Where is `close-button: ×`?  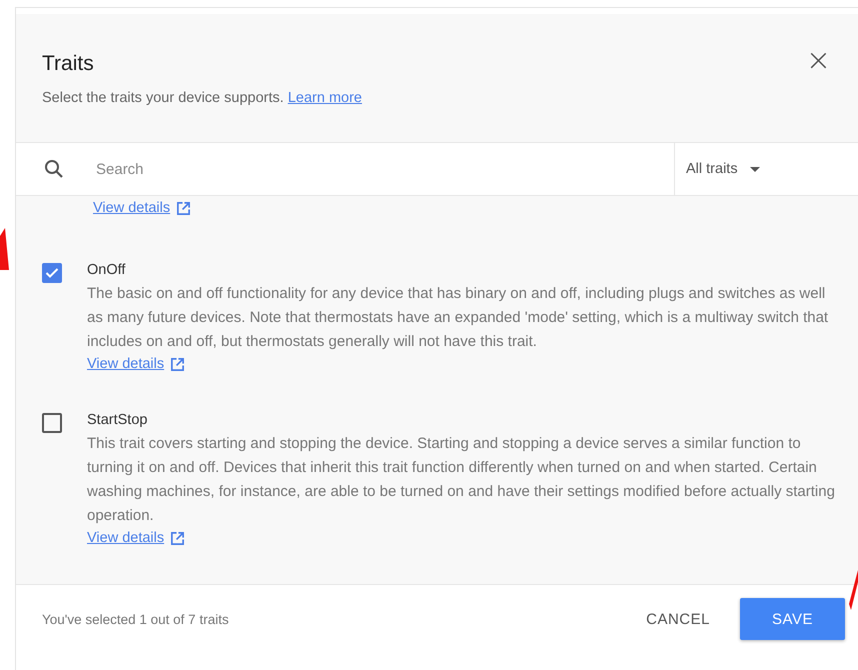
close-button: × is located at coordinates (818, 61).